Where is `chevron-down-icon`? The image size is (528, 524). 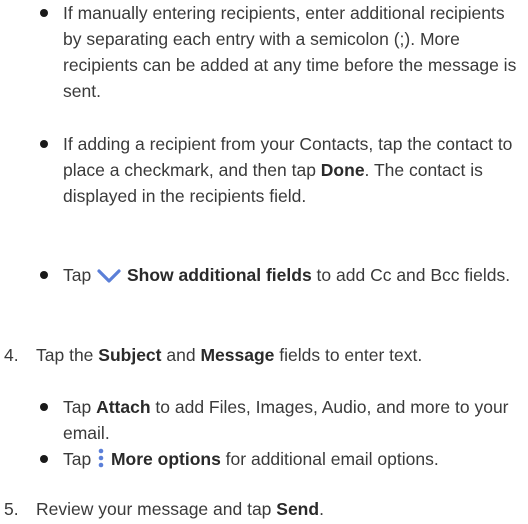
chevron-down-icon is located at coordinates (109, 279).